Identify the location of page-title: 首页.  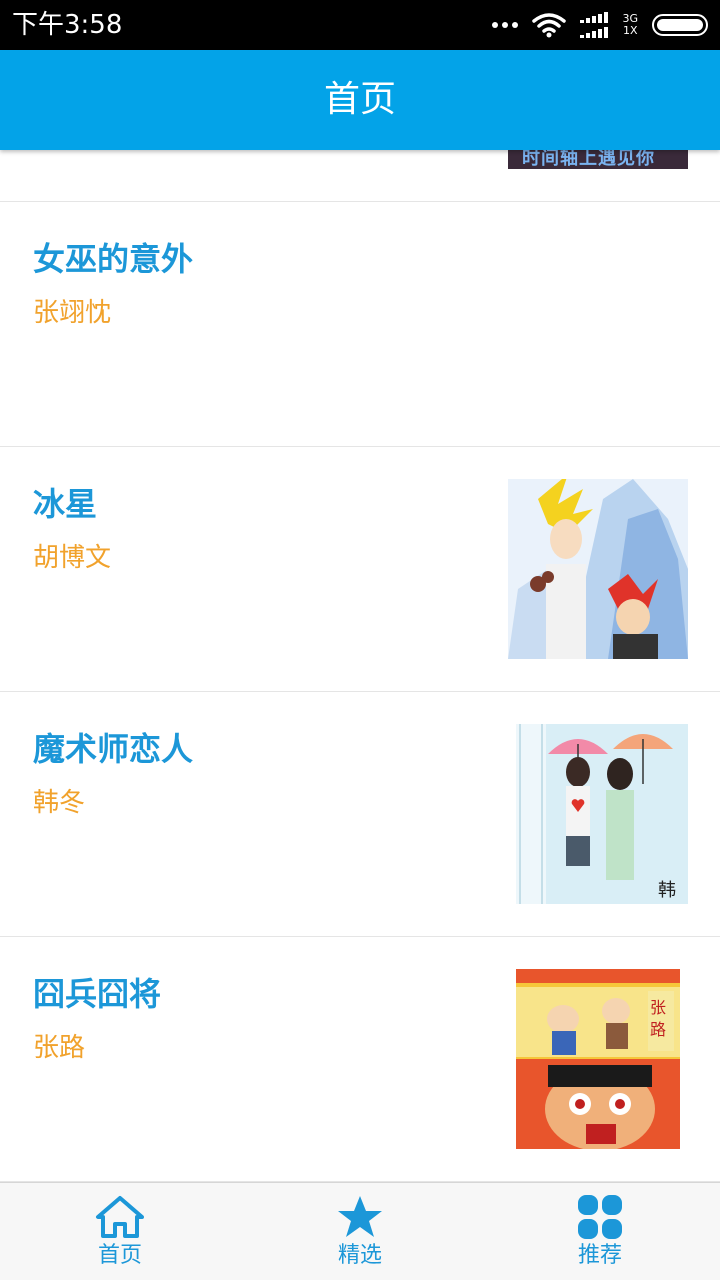
(359, 99).